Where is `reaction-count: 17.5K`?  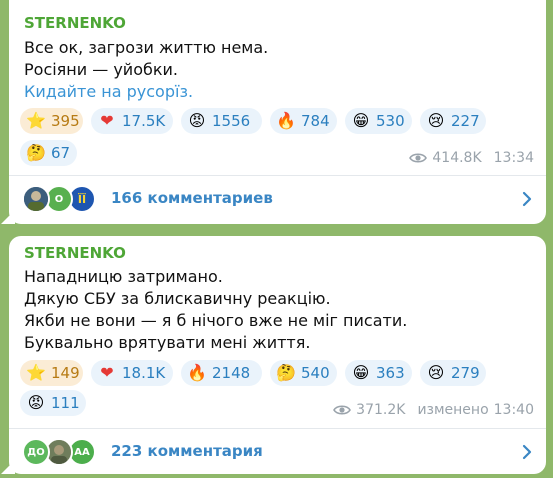
reaction-count: 17.5K is located at coordinates (144, 121).